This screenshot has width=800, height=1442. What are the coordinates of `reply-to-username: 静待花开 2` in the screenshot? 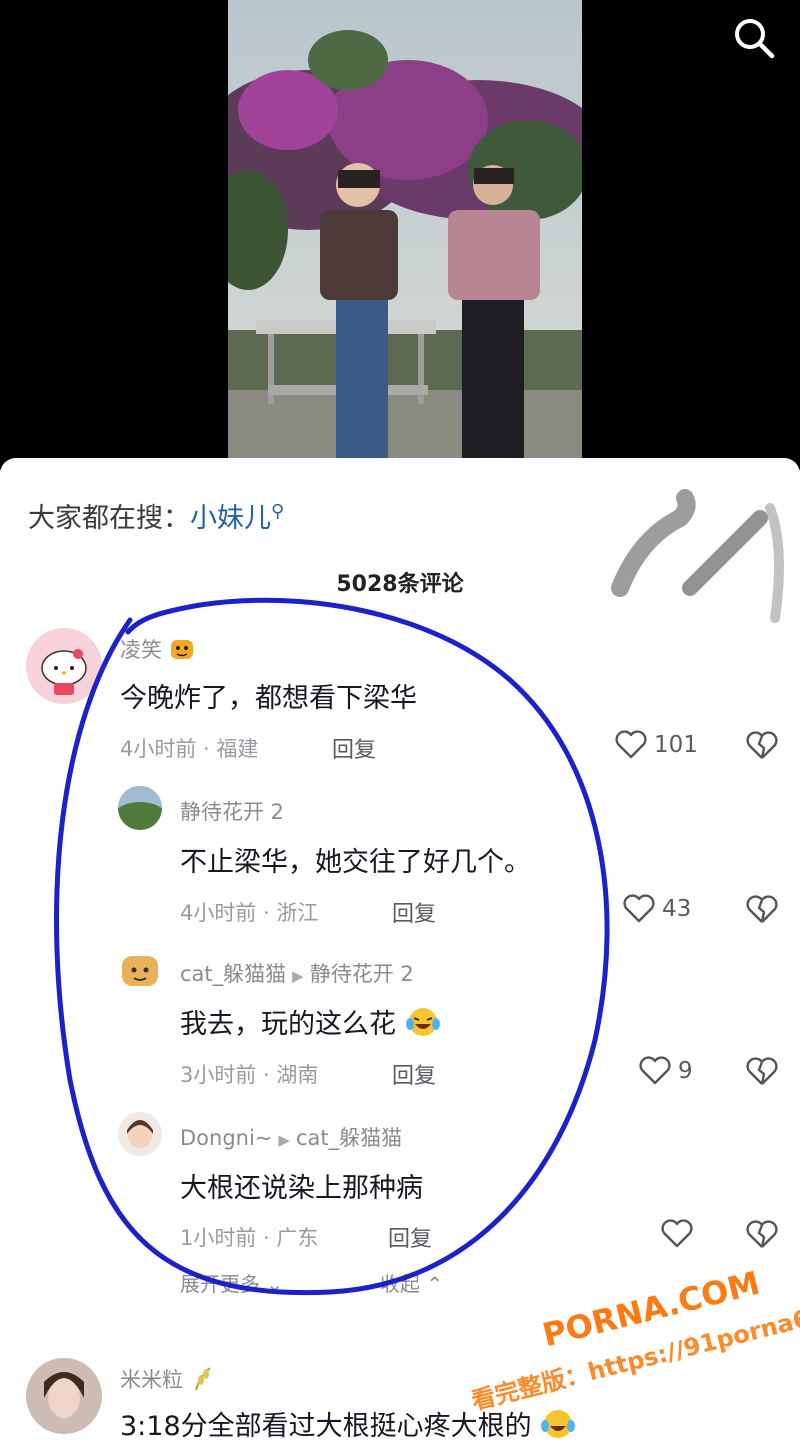 It's located at (362, 974).